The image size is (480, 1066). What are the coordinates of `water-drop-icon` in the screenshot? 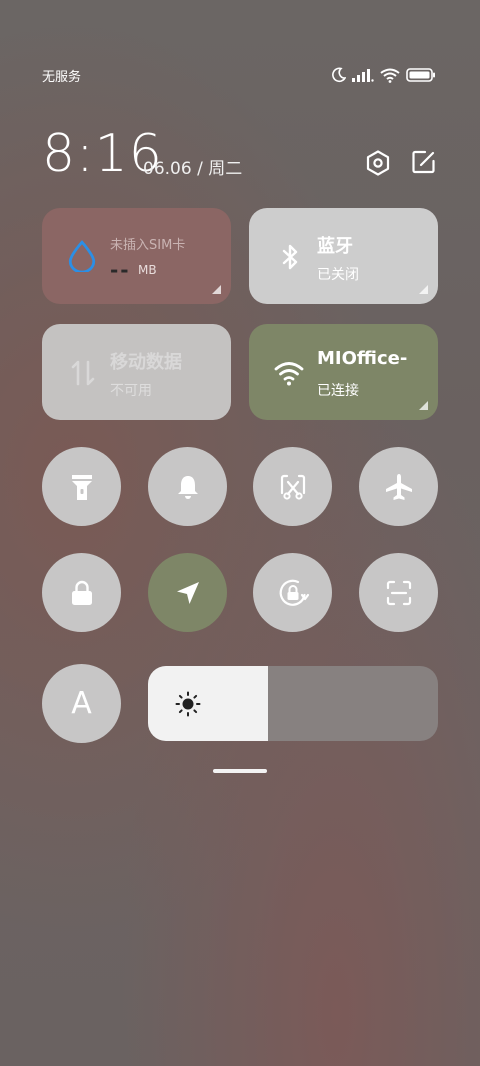 It's located at (82, 256).